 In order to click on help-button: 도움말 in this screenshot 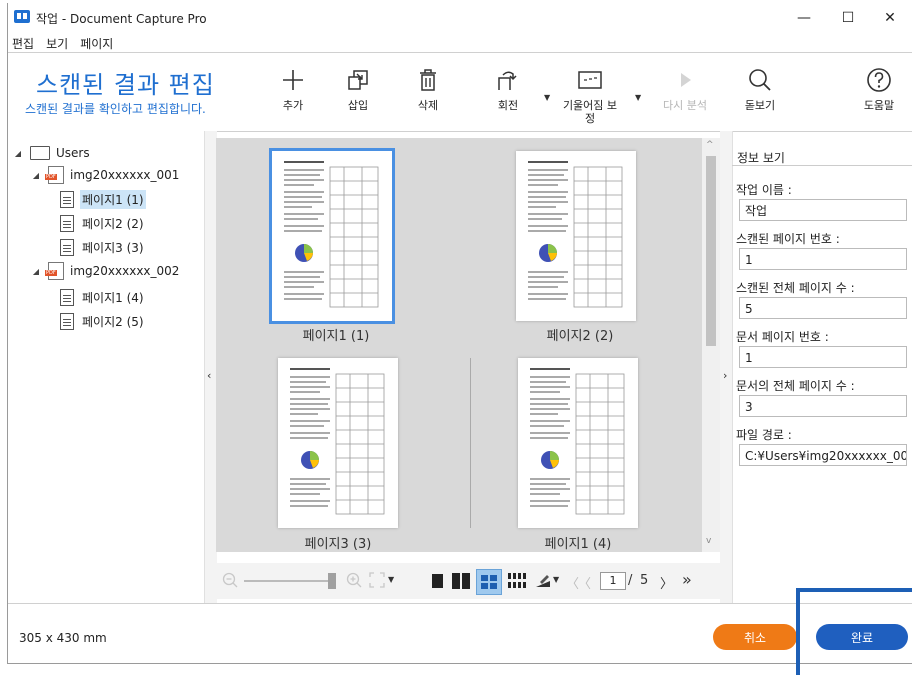, I will do `click(879, 87)`.